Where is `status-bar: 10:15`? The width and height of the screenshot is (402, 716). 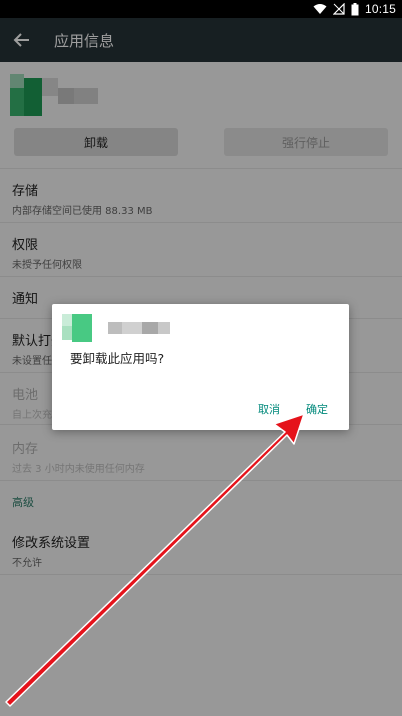 status-bar: 10:15 is located at coordinates (201, 9).